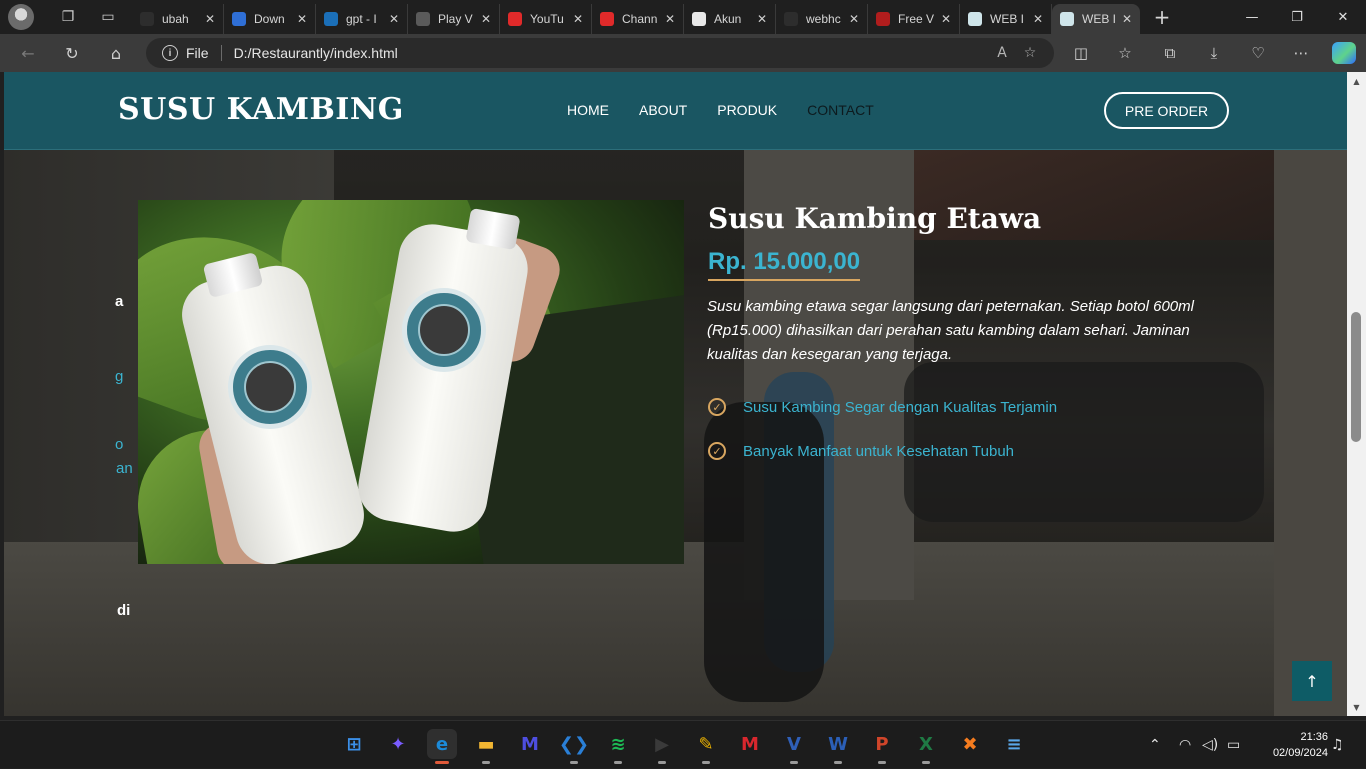  I want to click on browser-tab: YouTu ✕, so click(546, 19).